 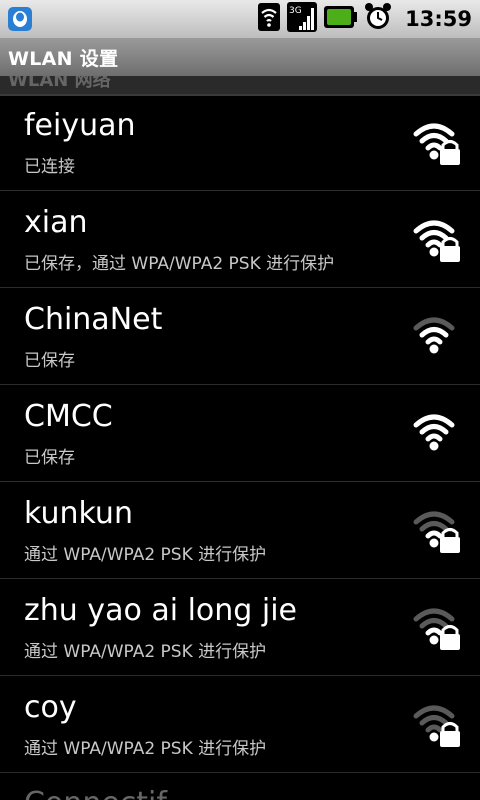 What do you see at coordinates (240, 724) in the screenshot?
I see `network-item: coy 通过 WPA/WPA2 PSK 进行保护` at bounding box center [240, 724].